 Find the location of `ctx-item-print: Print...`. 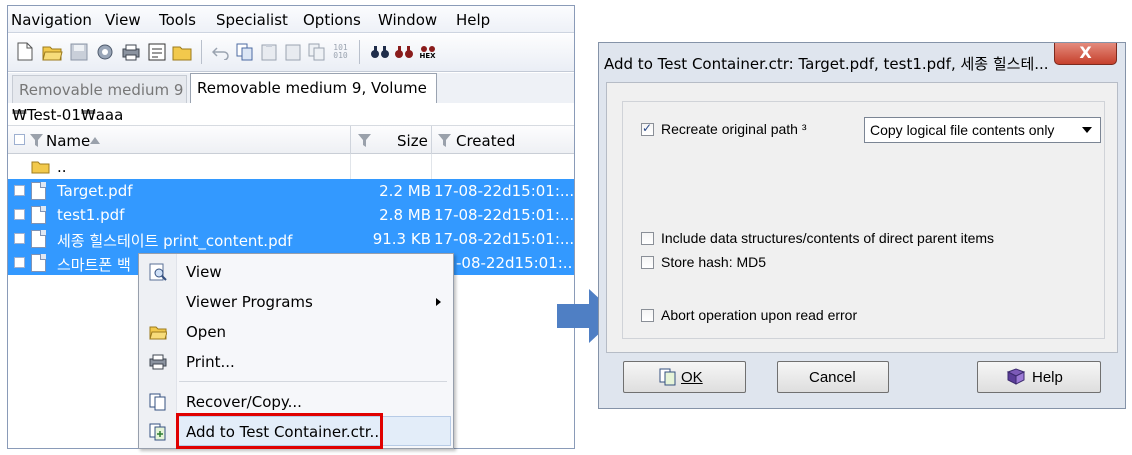

ctx-item-print: Print... is located at coordinates (296, 362).